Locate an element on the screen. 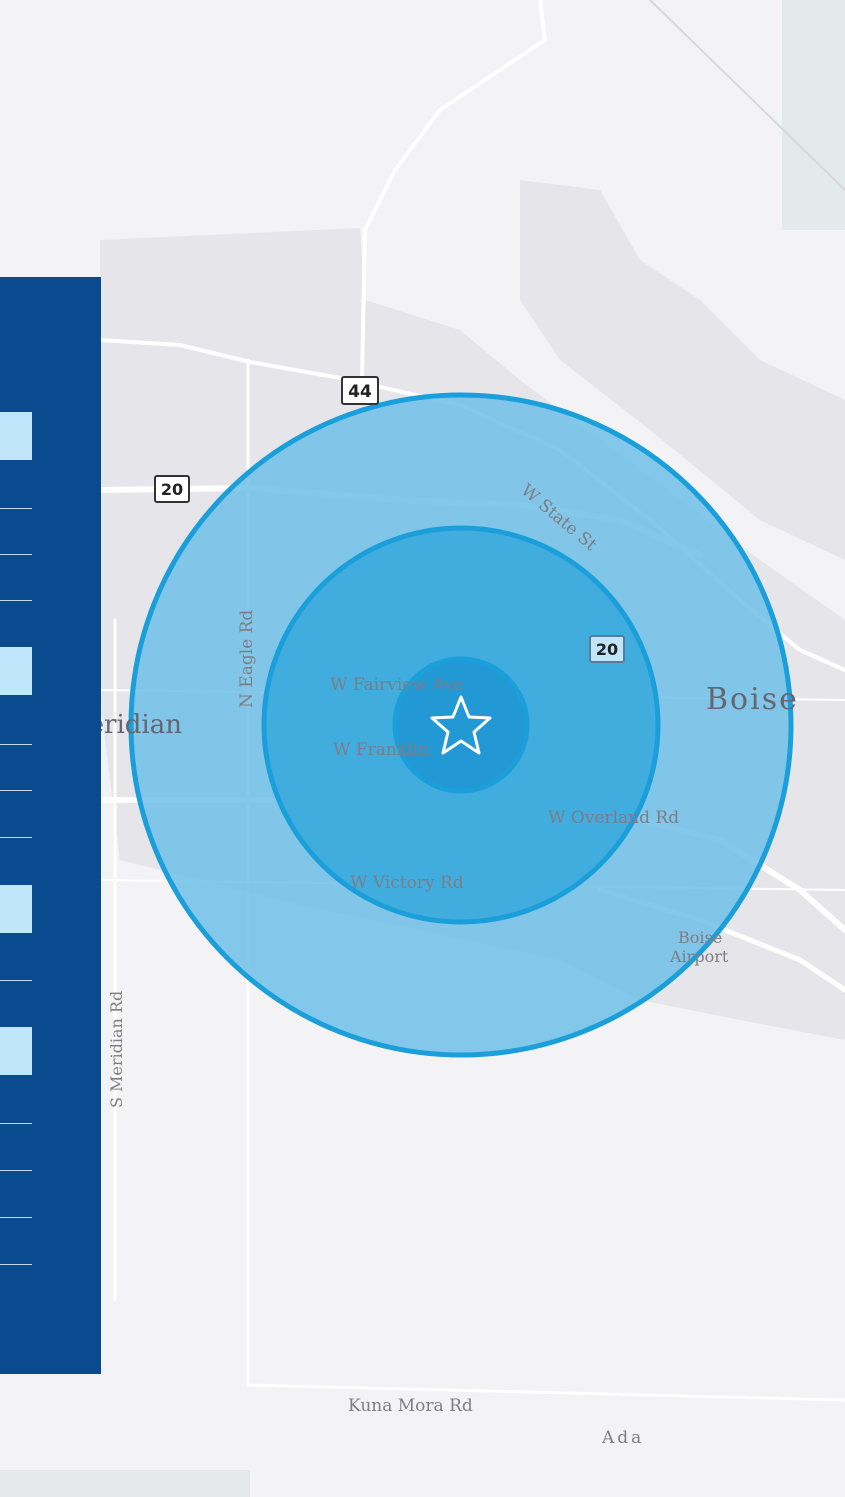  land-patch is located at coordinates (125, 1483).